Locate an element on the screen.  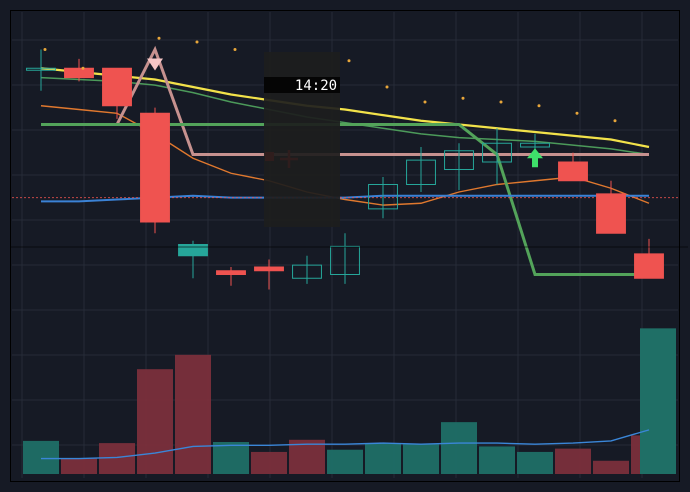
blue-indicator-line is located at coordinates (345, 198).